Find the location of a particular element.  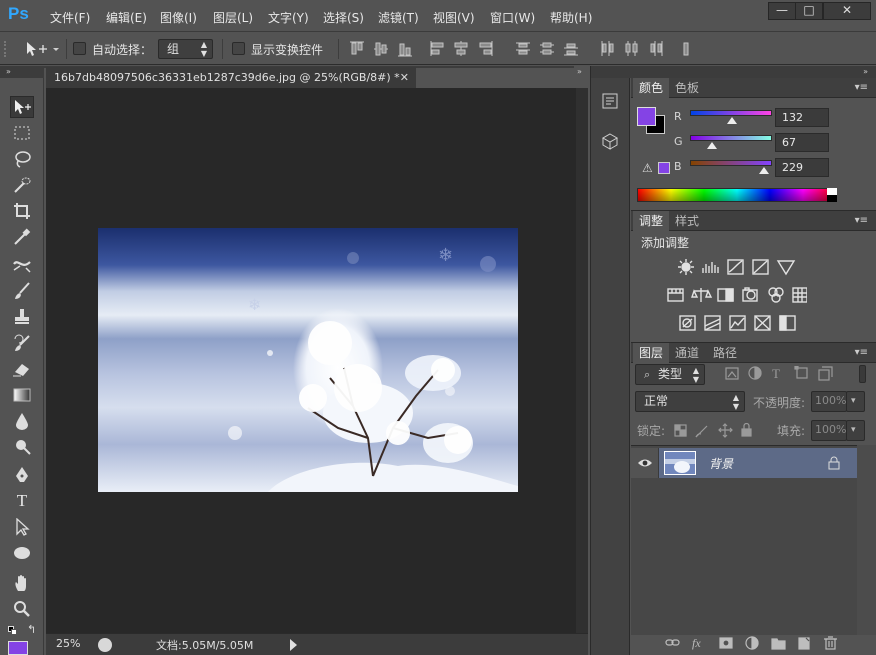

fill-input: 100% is located at coordinates (829, 430).